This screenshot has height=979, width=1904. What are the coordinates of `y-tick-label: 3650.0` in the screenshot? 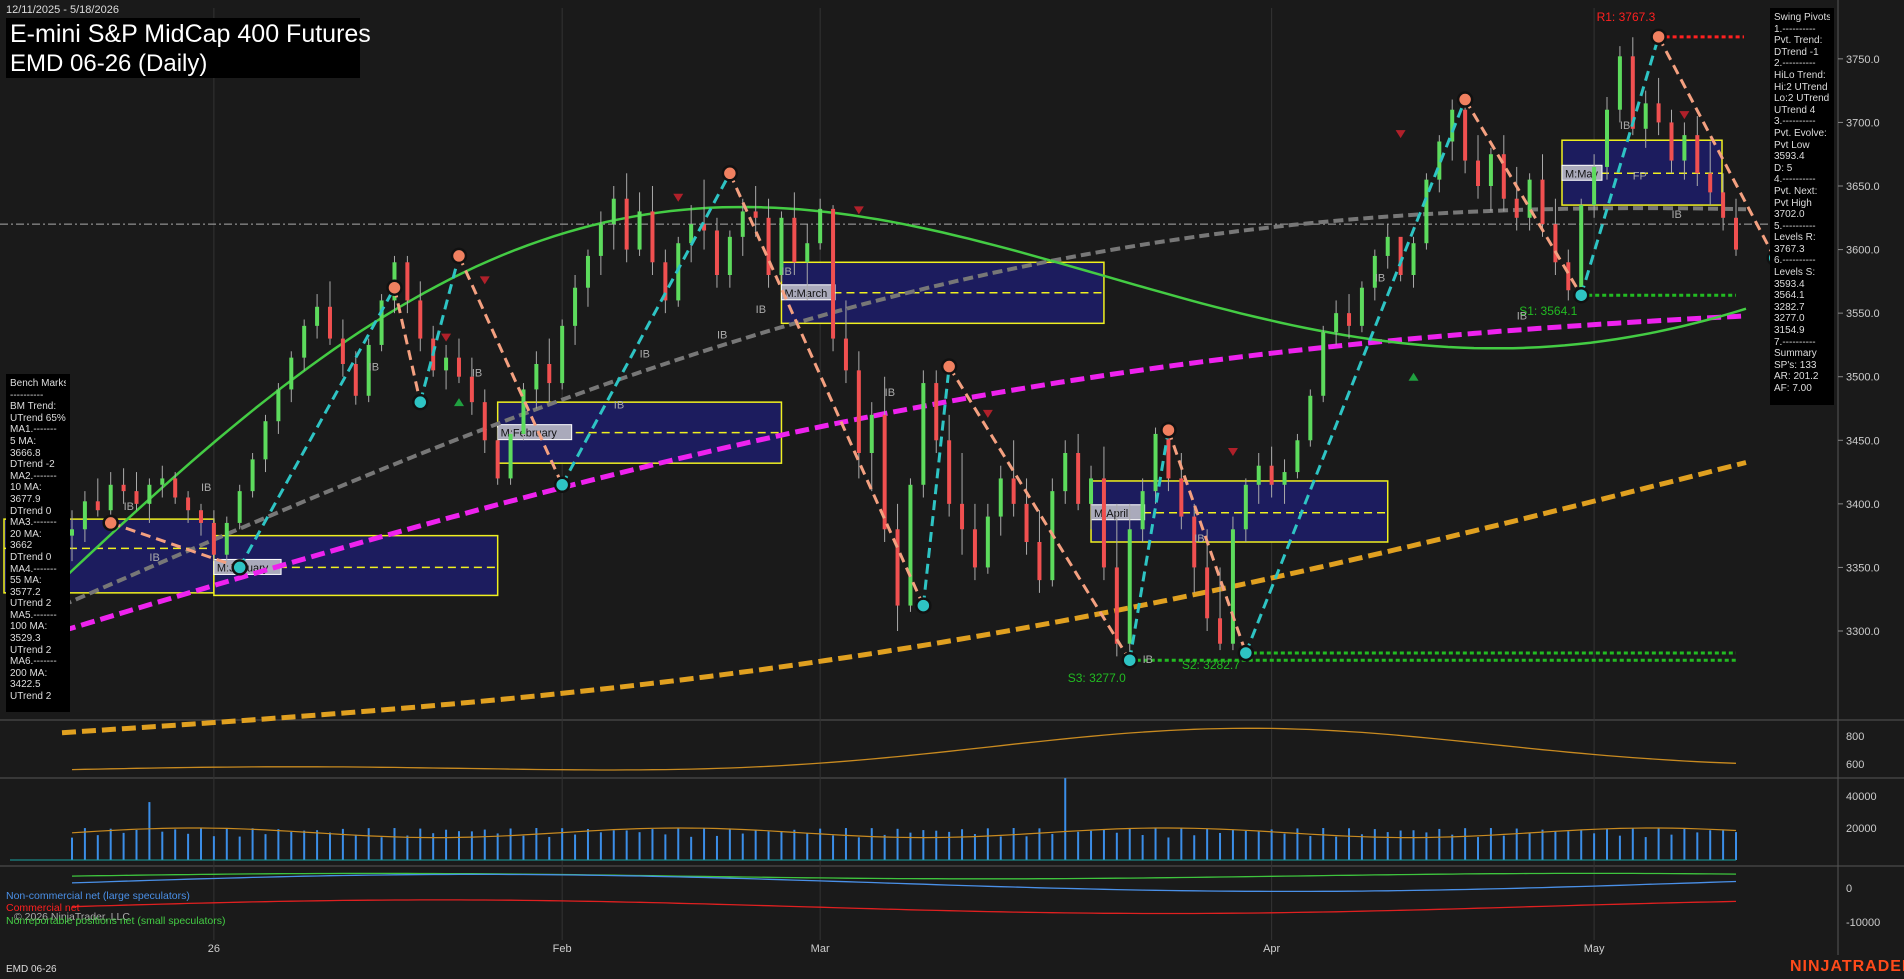 It's located at (1863, 187).